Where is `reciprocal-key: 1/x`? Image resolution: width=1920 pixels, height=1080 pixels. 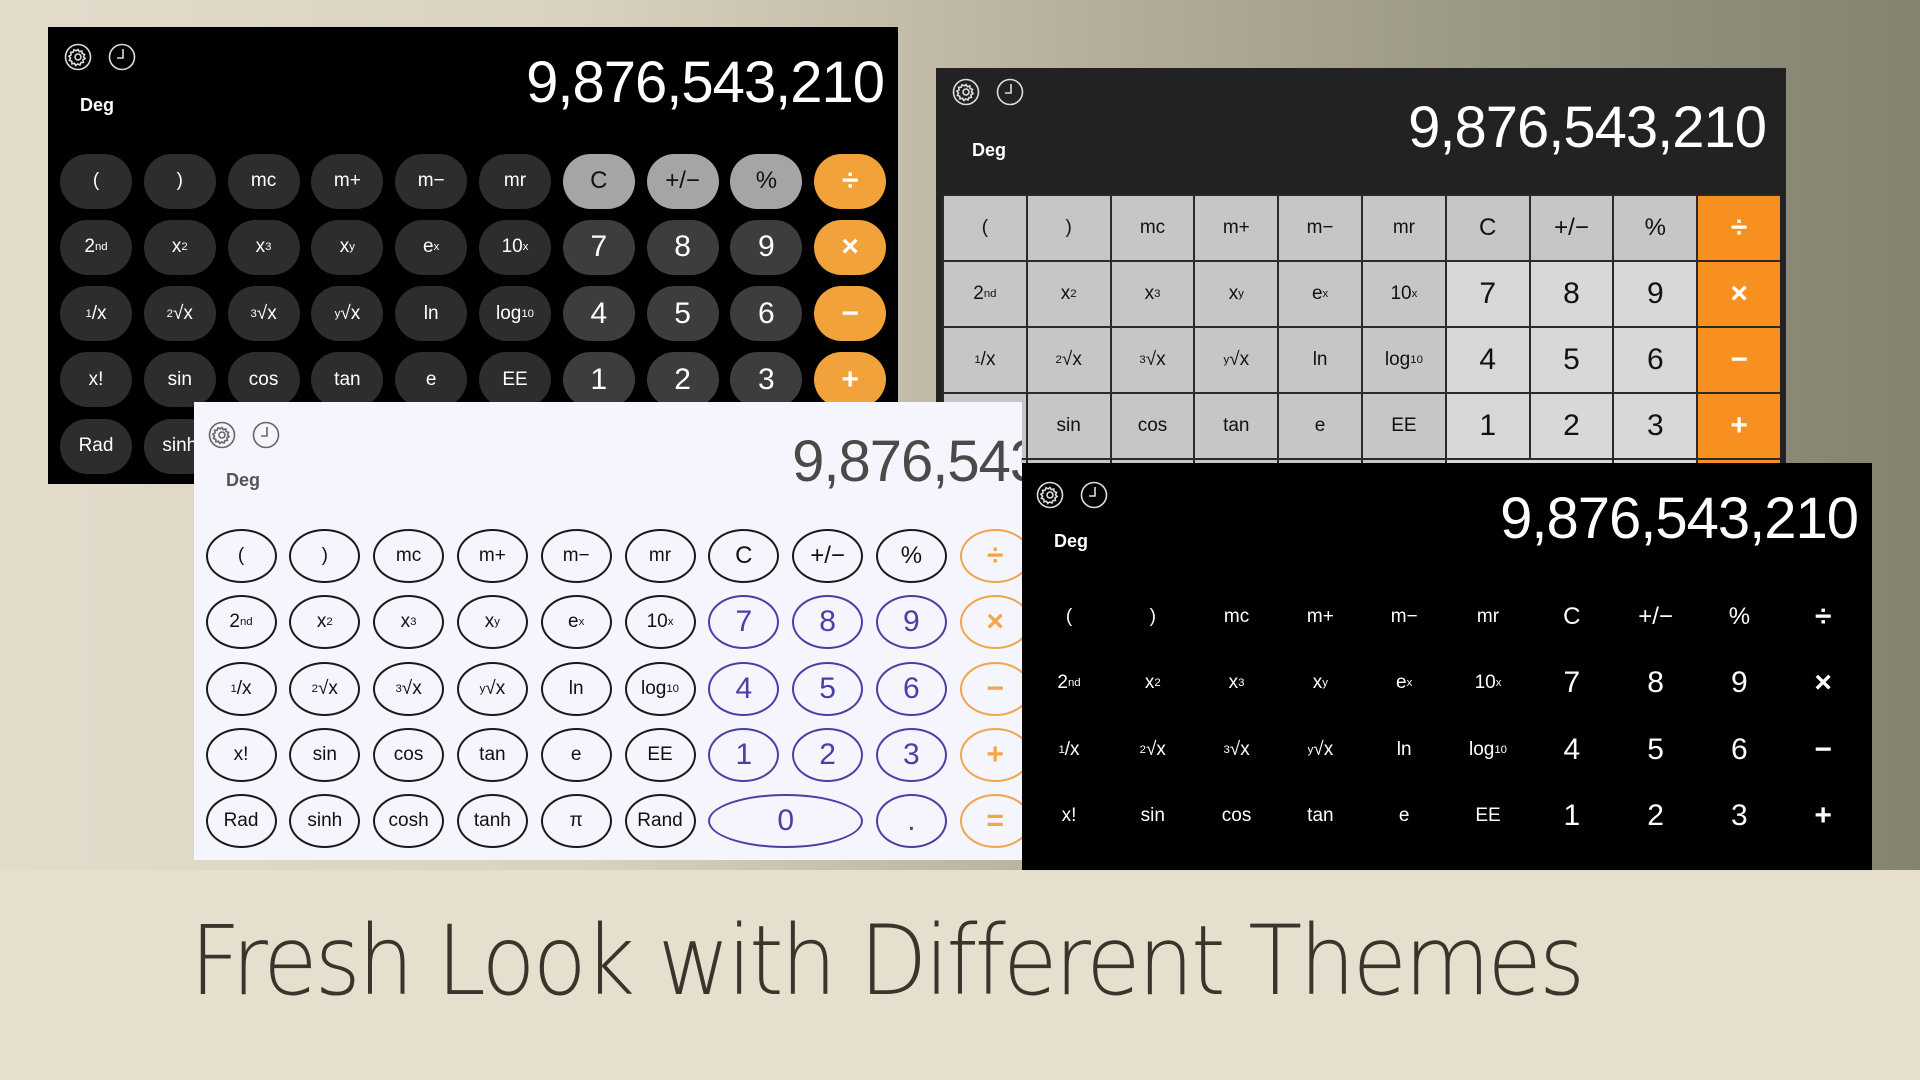 reciprocal-key: 1/x is located at coordinates (96, 314).